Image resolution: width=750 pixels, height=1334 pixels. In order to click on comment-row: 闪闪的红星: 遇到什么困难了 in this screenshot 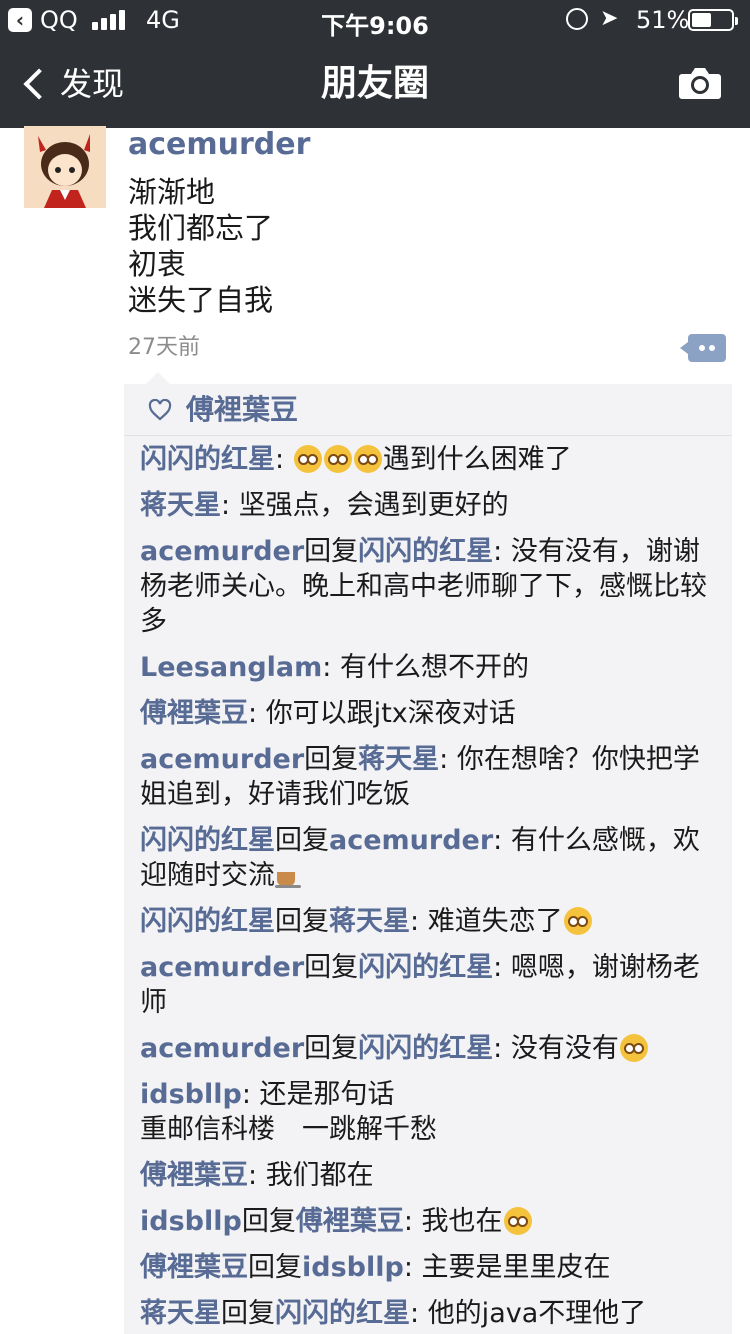, I will do `click(430, 459)`.